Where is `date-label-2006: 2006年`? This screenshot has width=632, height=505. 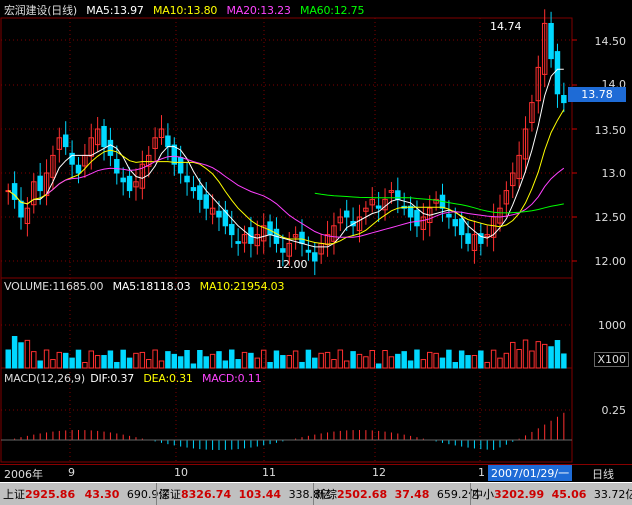 date-label-2006: 2006年 is located at coordinates (23, 474).